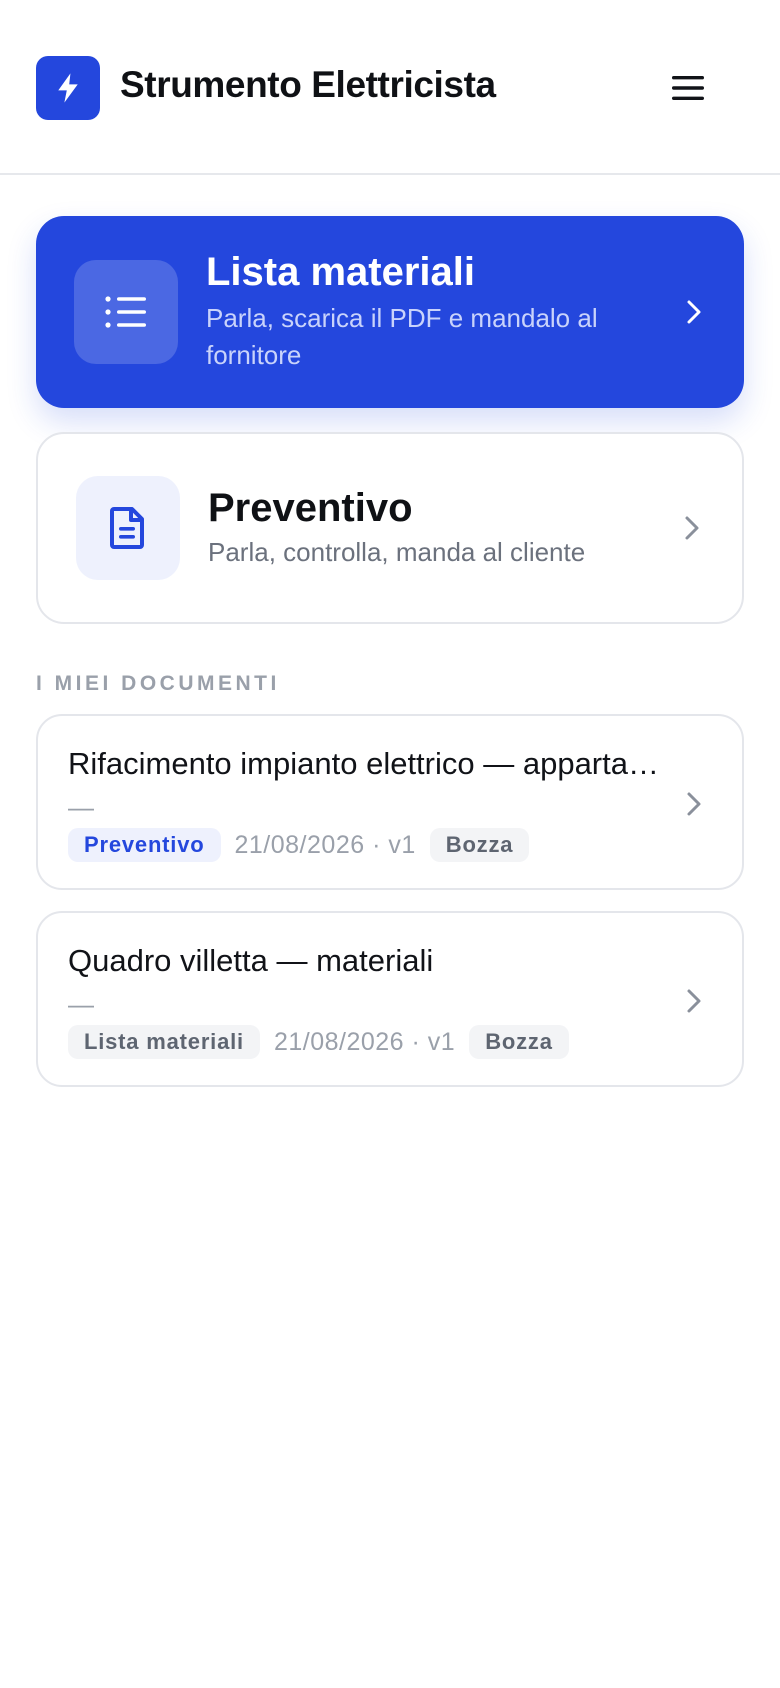 This screenshot has width=780, height=1688. I want to click on menu-button, so click(688, 88).